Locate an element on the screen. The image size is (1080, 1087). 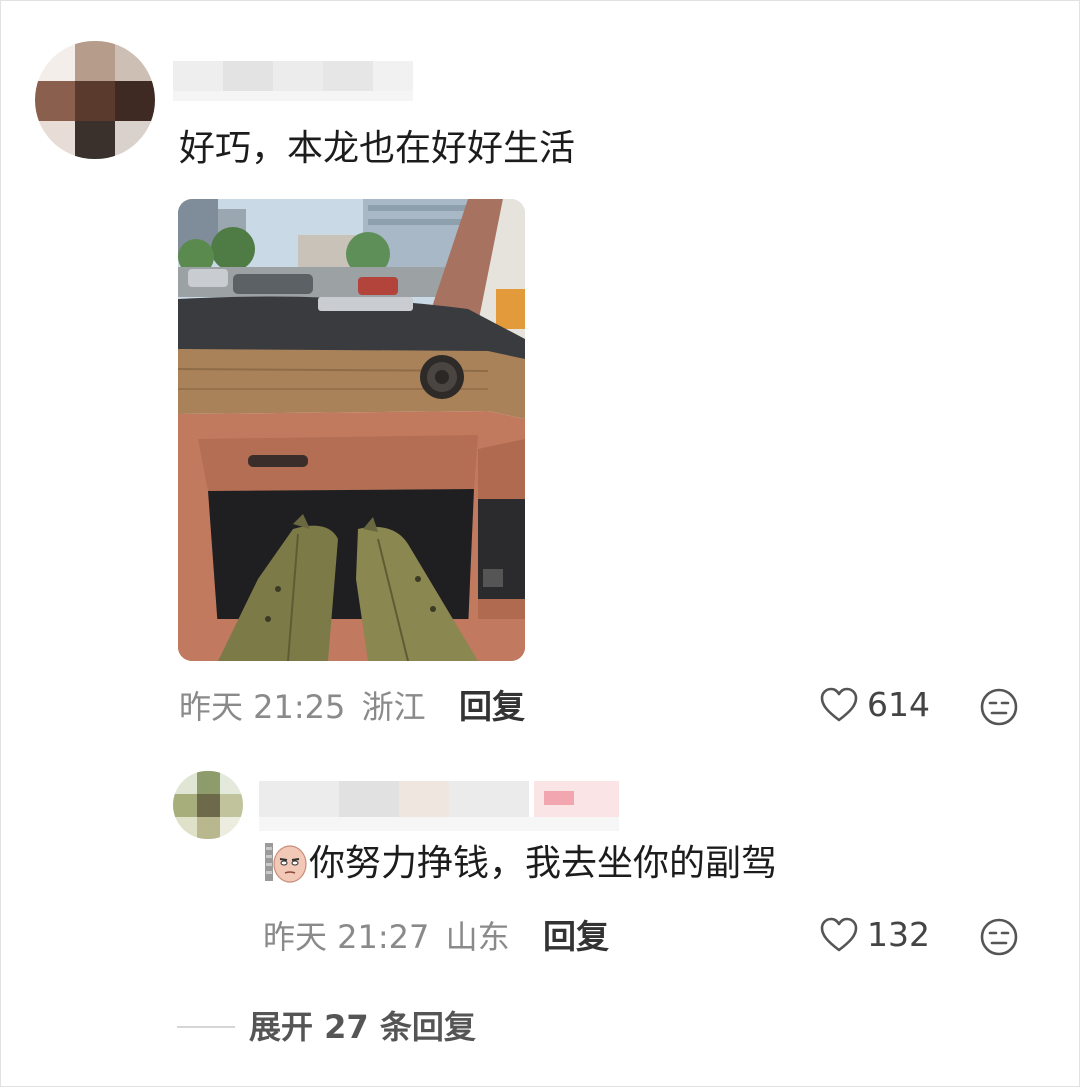
comment-time: 昨天 21:25 is located at coordinates (262, 707).